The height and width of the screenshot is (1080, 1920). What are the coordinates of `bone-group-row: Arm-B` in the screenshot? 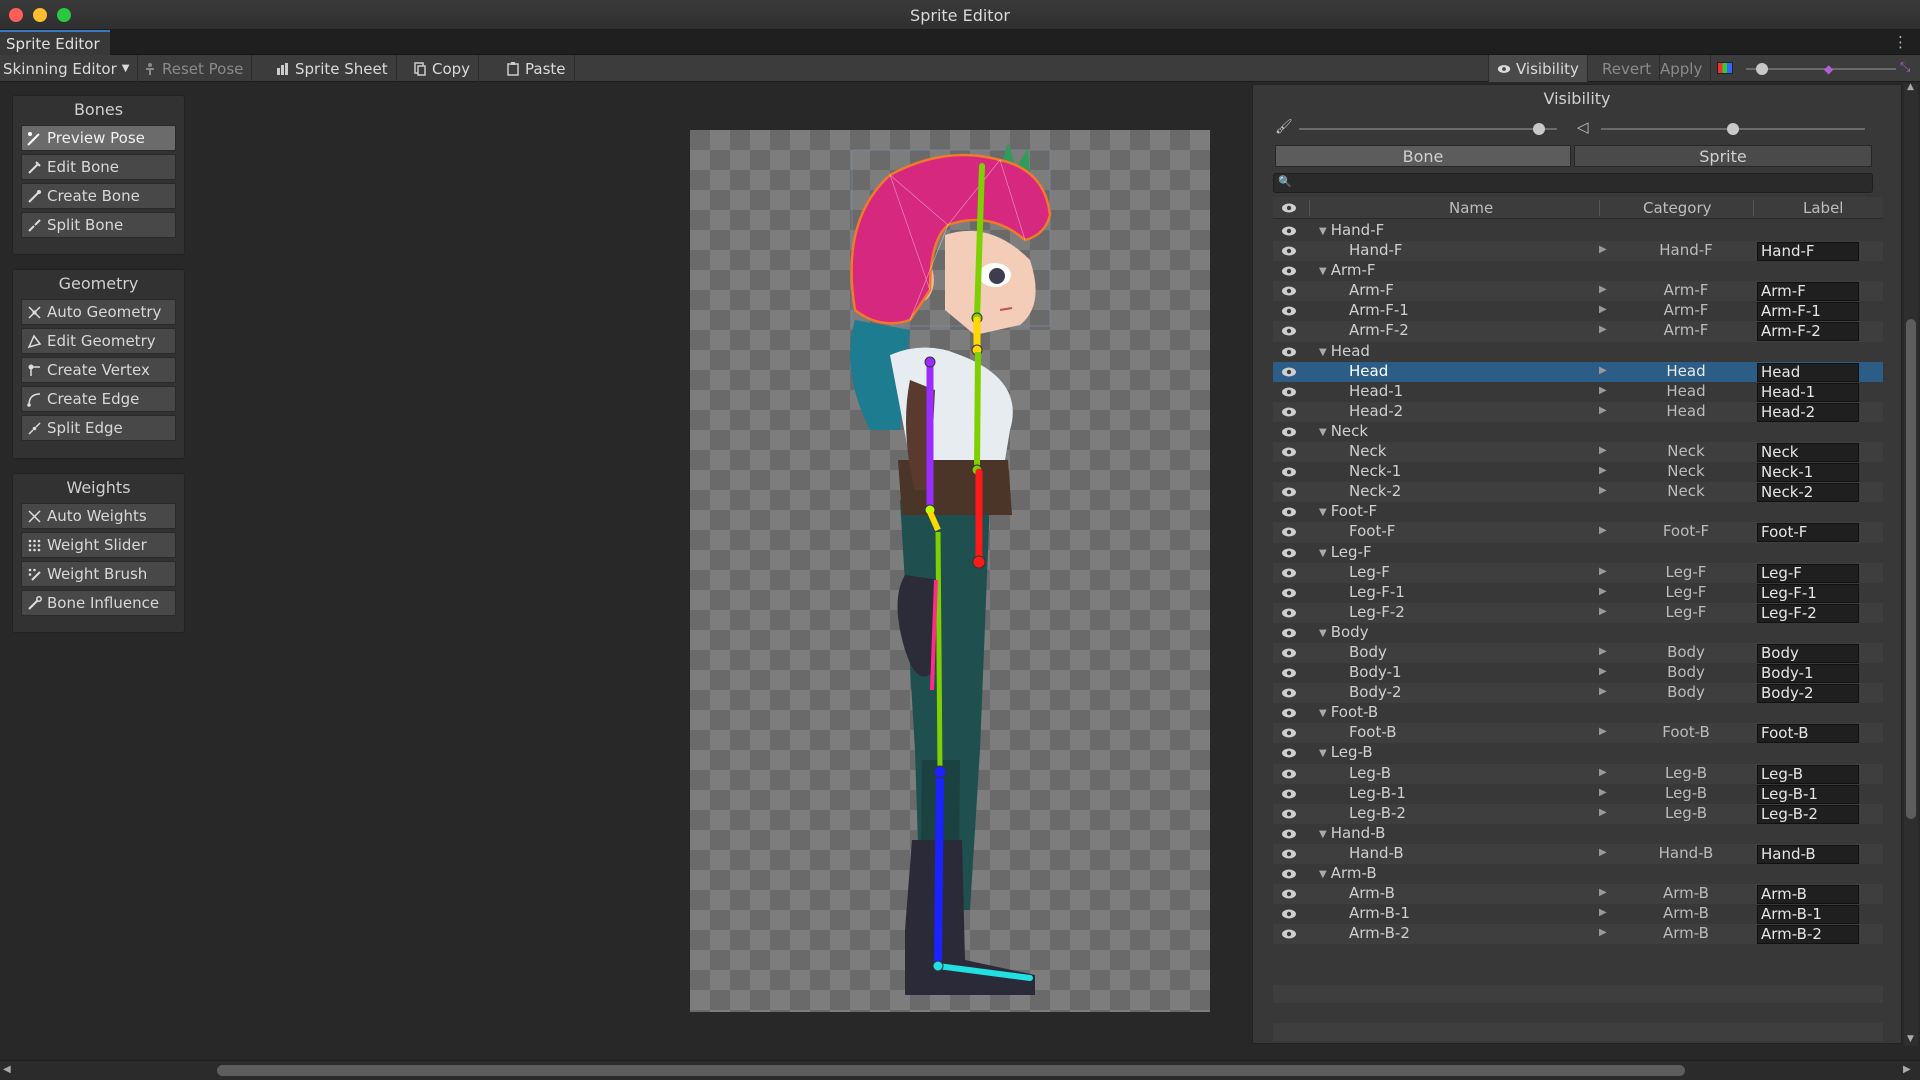 It's located at (1578, 874).